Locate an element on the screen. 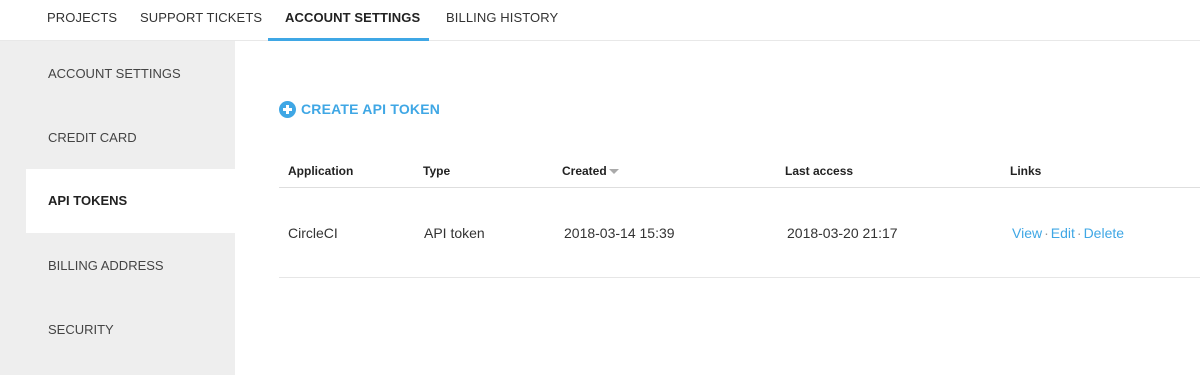 The width and height of the screenshot is (1200, 375). tab-support-tickets: SUPPORT TICKETS is located at coordinates (201, 20).